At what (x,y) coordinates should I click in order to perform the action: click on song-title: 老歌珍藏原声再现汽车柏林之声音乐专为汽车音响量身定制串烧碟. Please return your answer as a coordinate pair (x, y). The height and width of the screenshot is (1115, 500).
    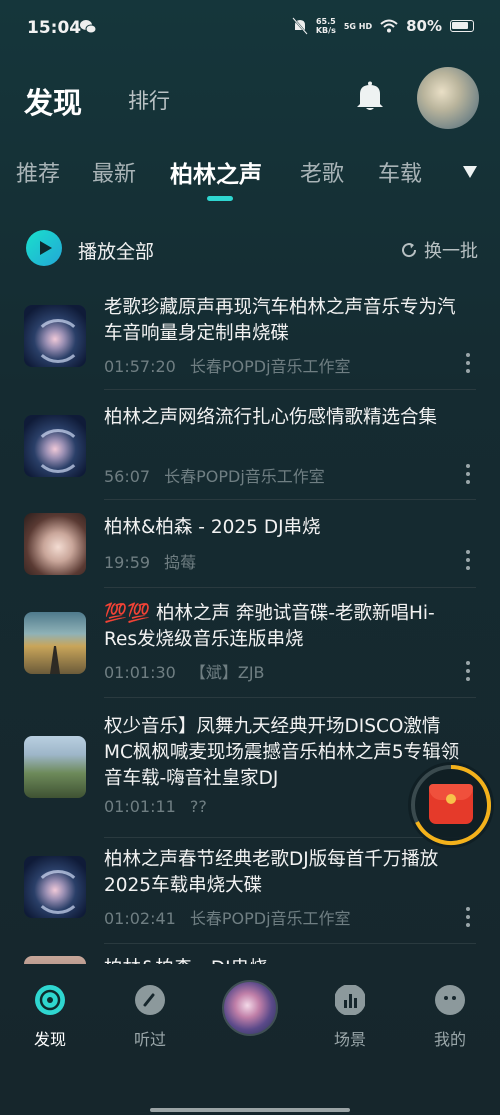
    Looking at the image, I should click on (280, 320).